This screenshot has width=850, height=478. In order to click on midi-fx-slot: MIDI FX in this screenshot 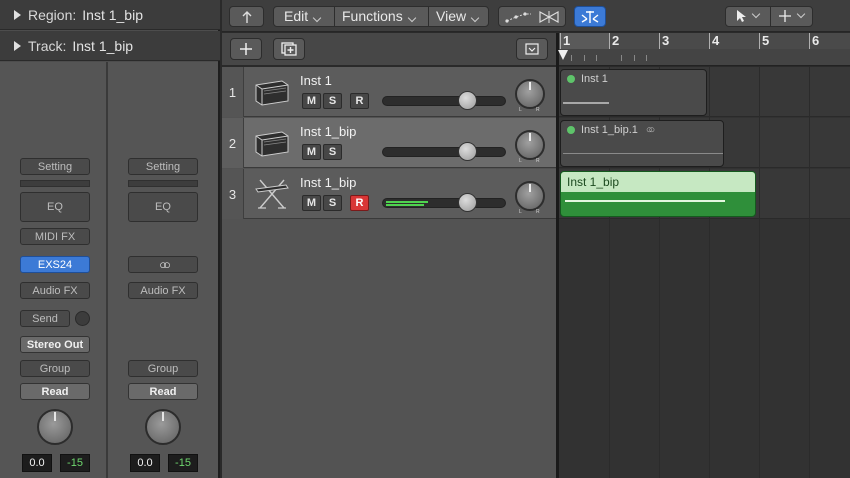, I will do `click(55, 236)`.